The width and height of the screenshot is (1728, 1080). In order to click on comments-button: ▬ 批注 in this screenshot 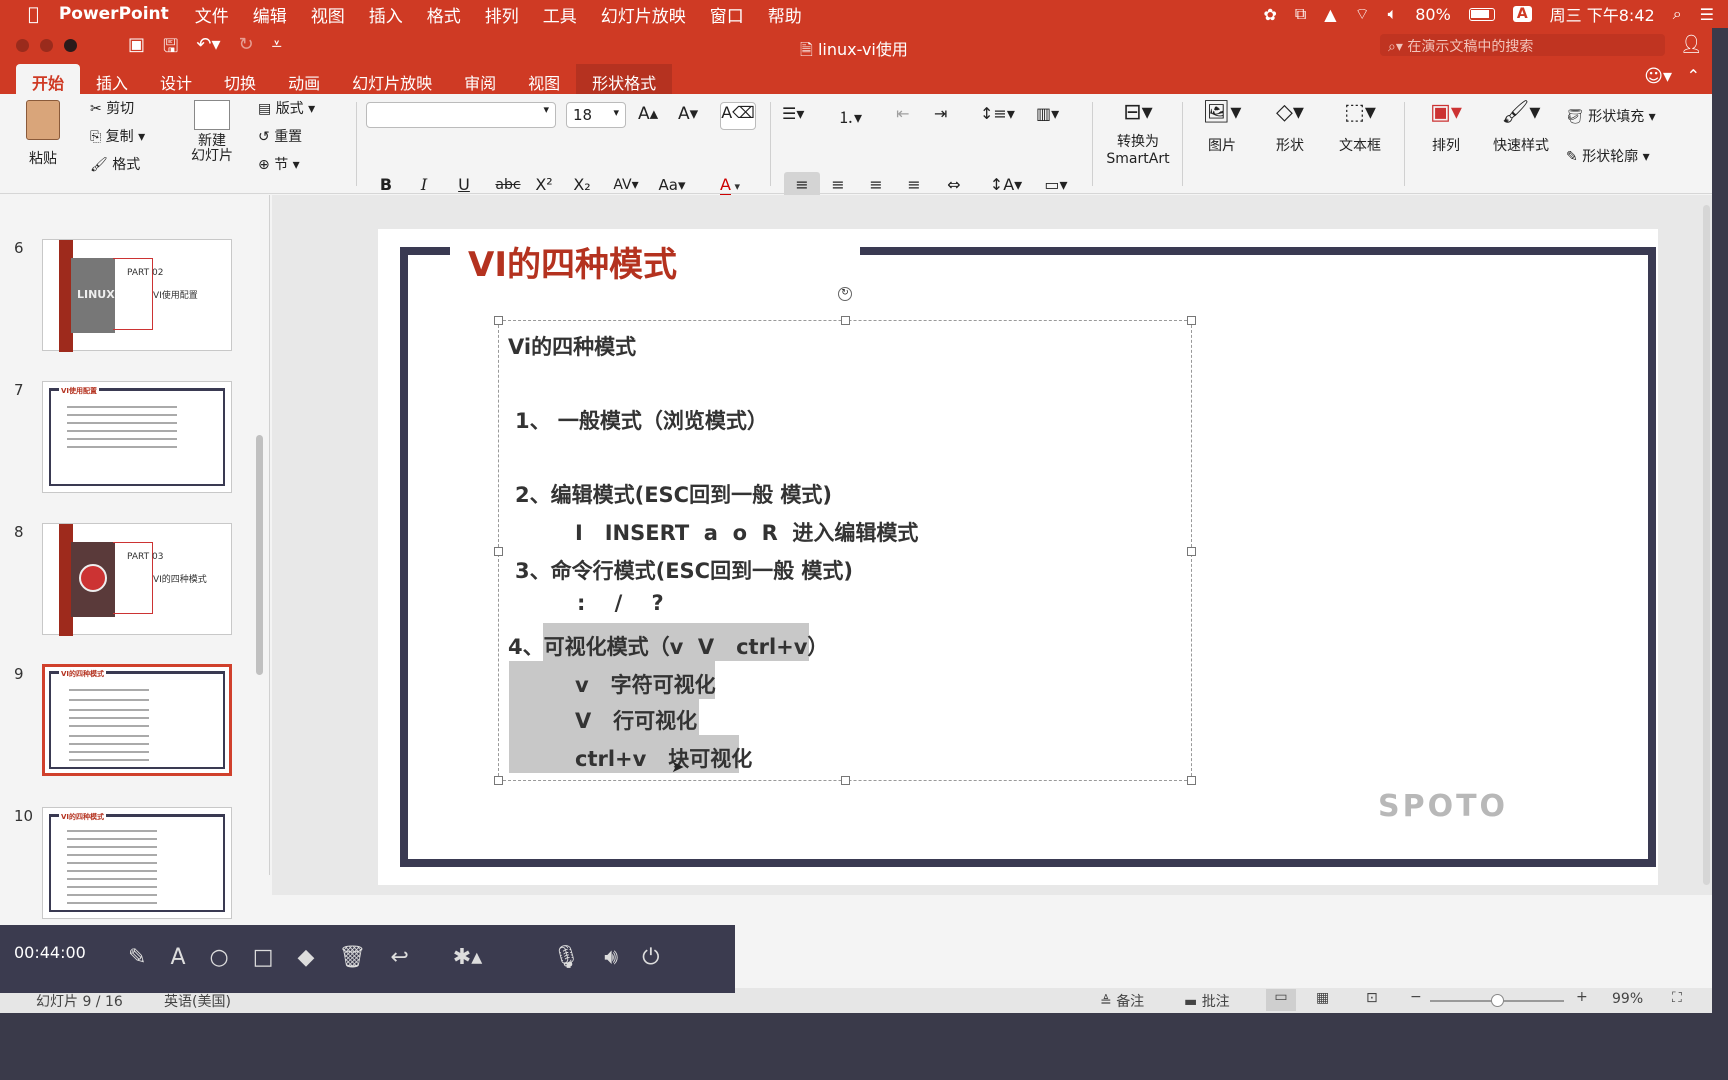, I will do `click(1207, 1001)`.